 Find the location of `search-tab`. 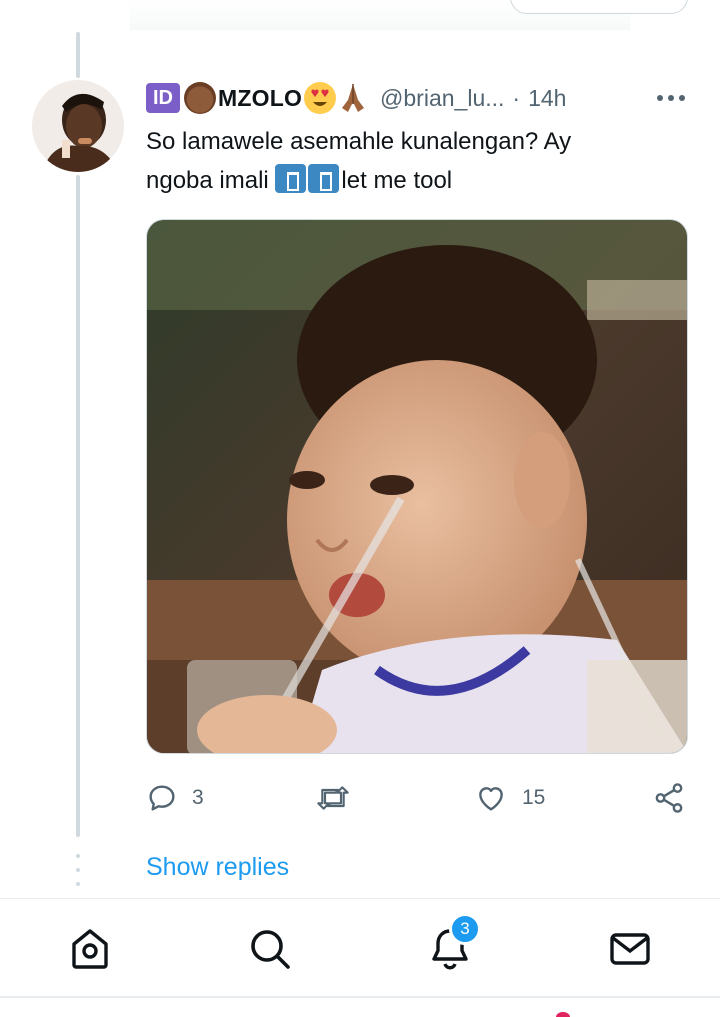

search-tab is located at coordinates (270, 949).